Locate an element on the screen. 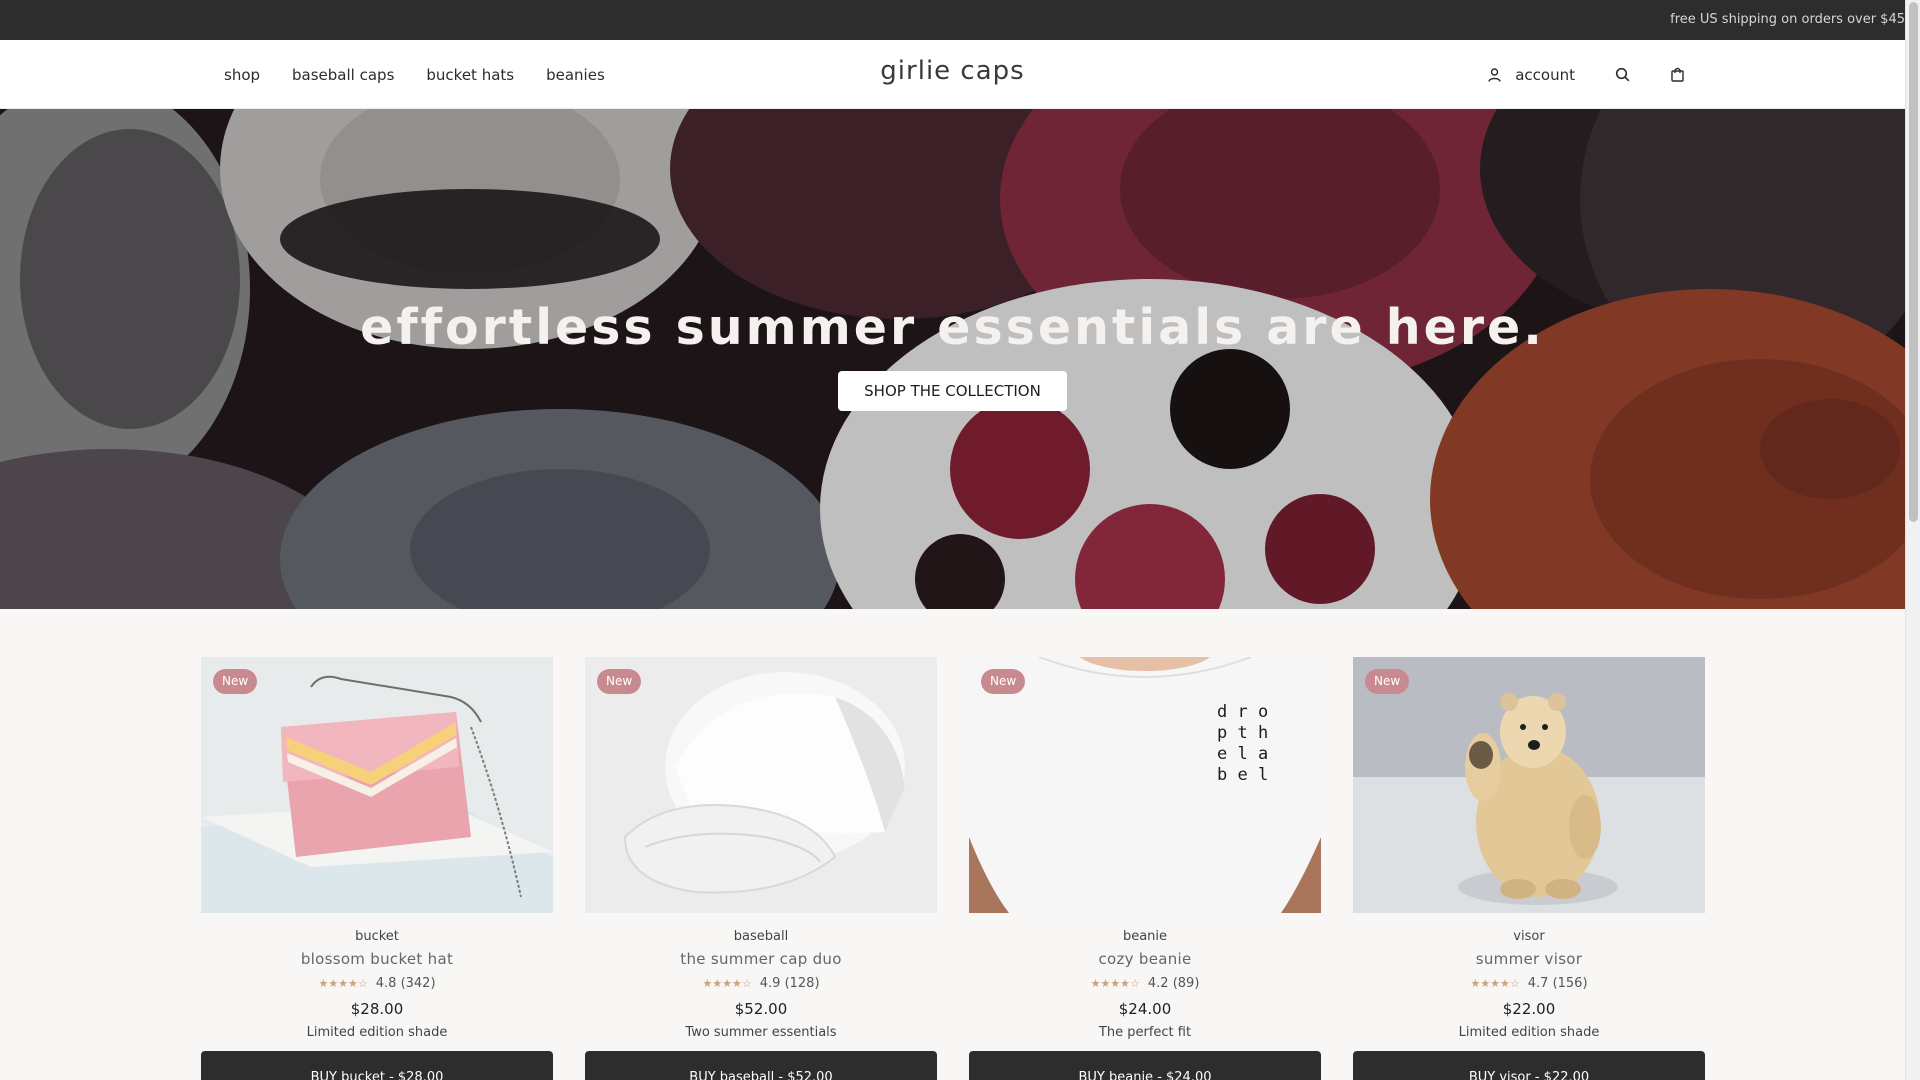  buy-button: BUY visor - $22.00 is located at coordinates (1529, 1065).